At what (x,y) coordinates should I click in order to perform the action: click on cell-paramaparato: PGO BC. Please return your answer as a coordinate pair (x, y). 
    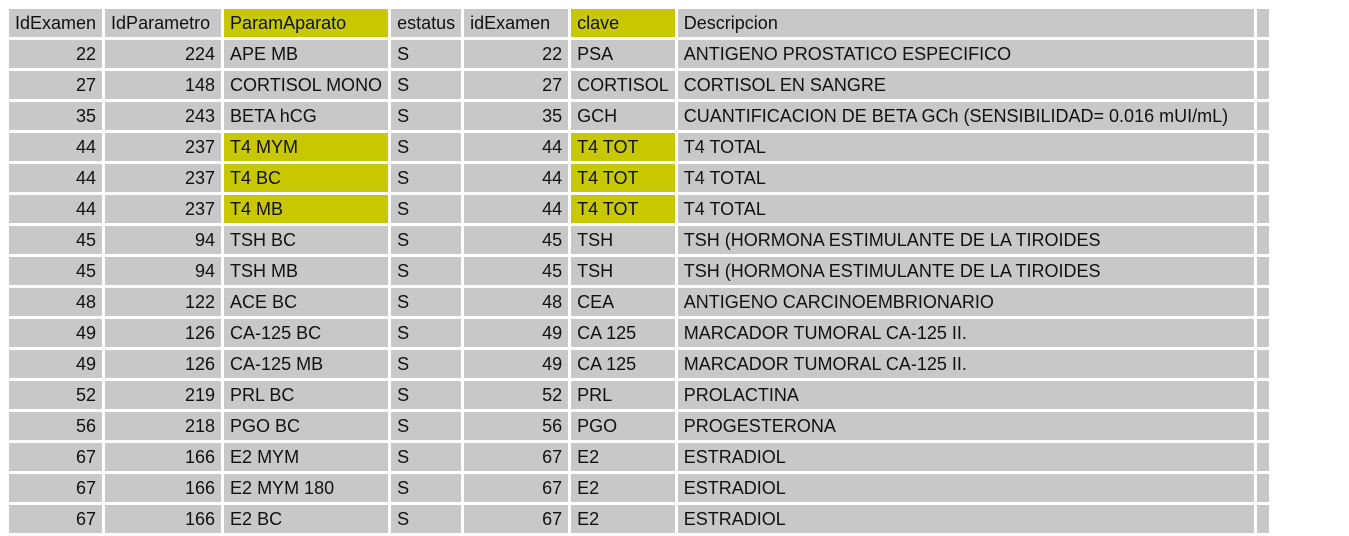
    Looking at the image, I should click on (306, 426).